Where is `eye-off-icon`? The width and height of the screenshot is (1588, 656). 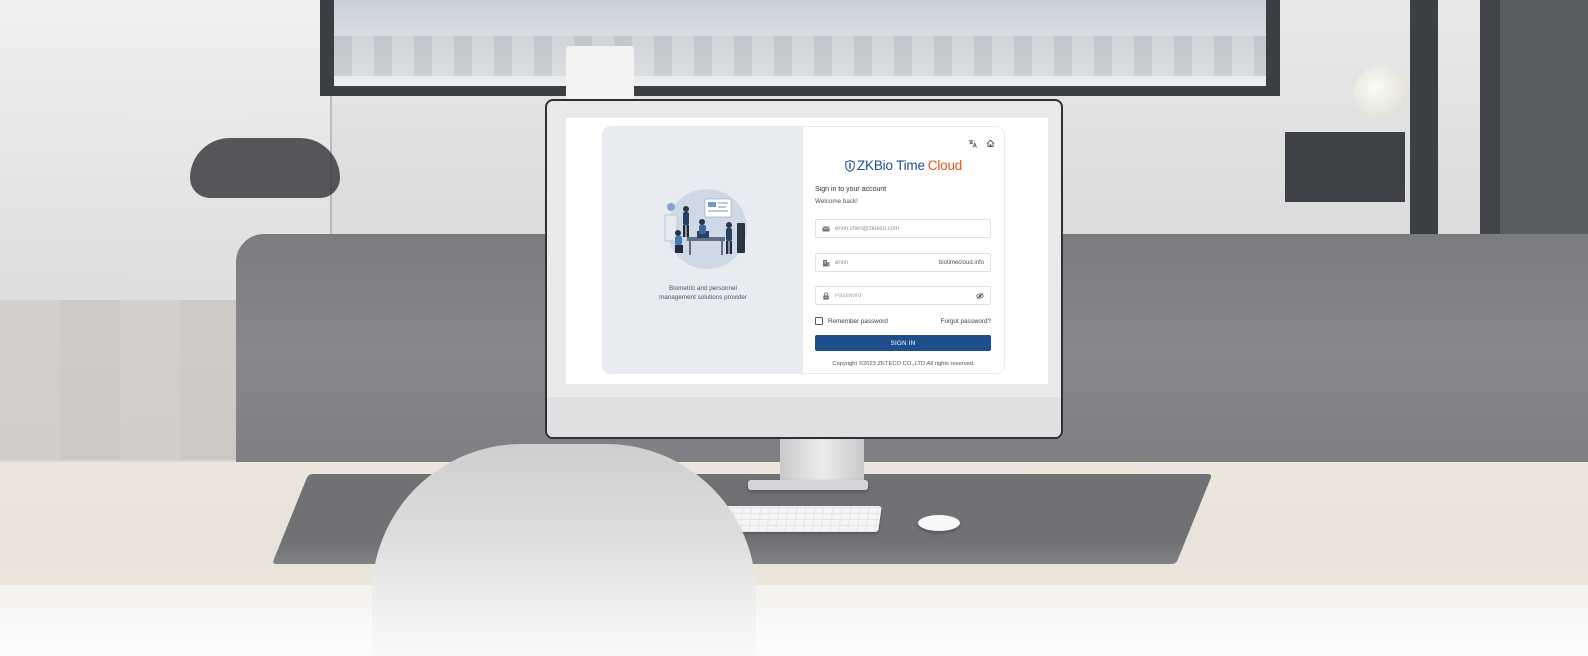 eye-off-icon is located at coordinates (980, 296).